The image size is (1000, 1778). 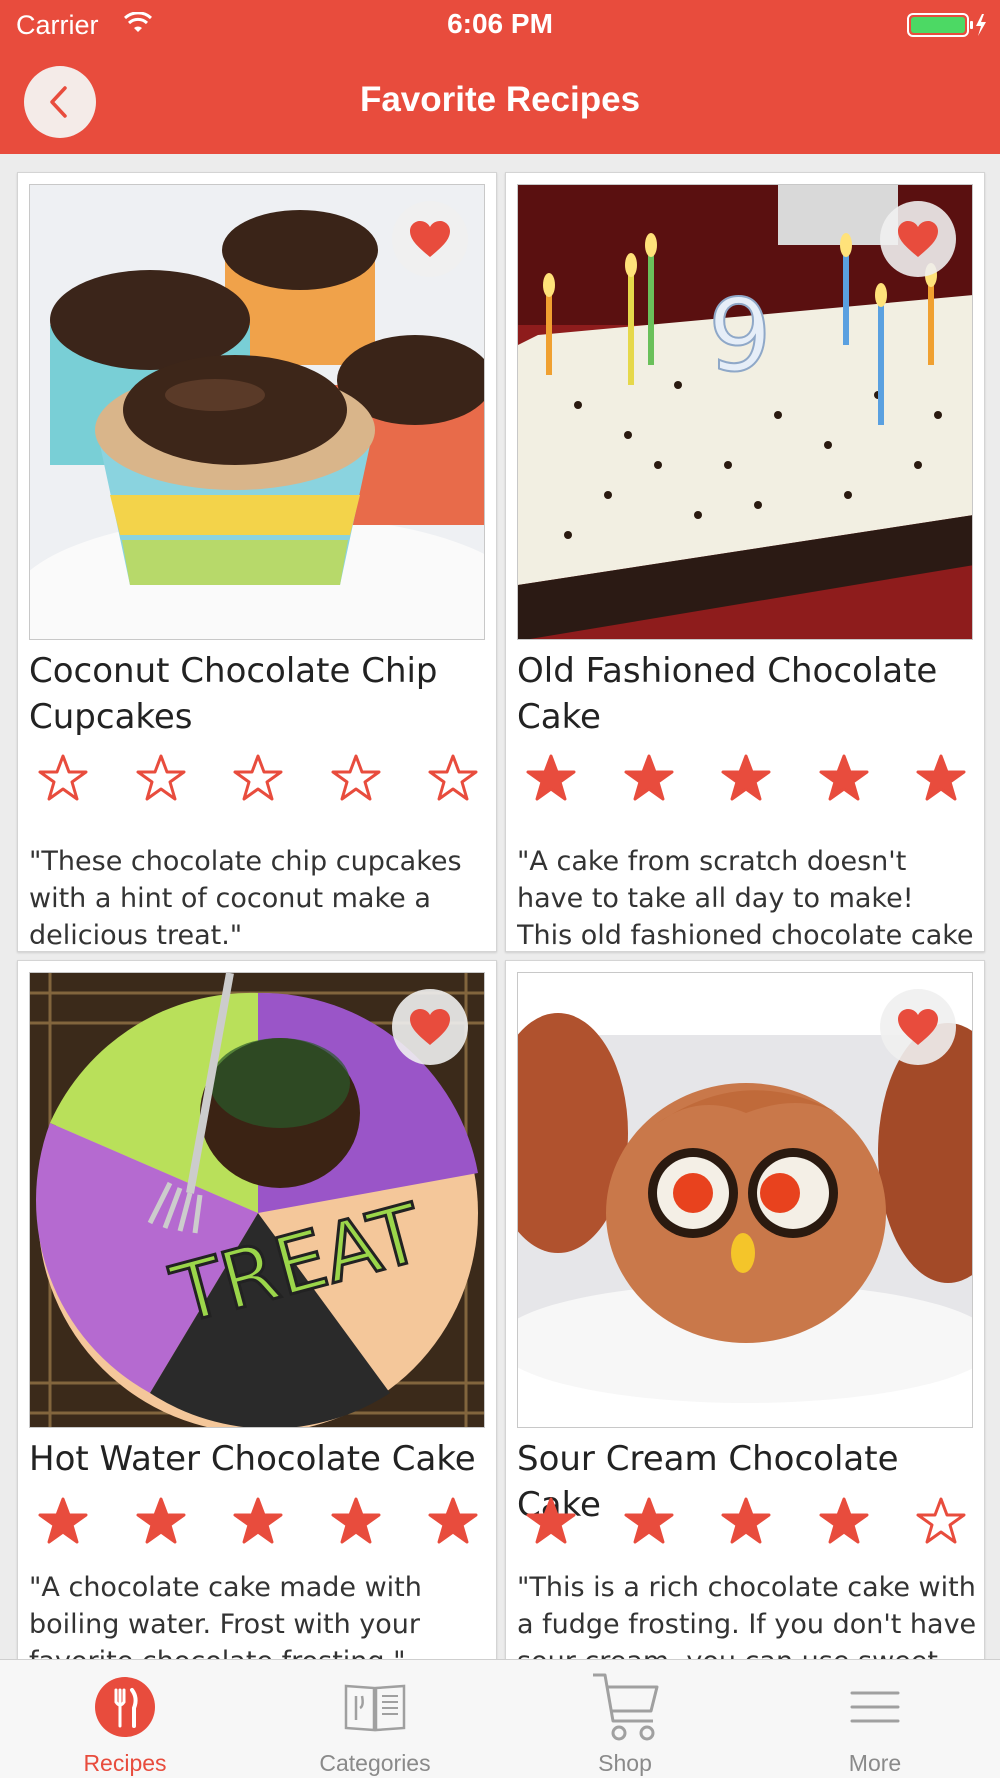 I want to click on tab-recipes: Recipes, so click(x=125, y=1719).